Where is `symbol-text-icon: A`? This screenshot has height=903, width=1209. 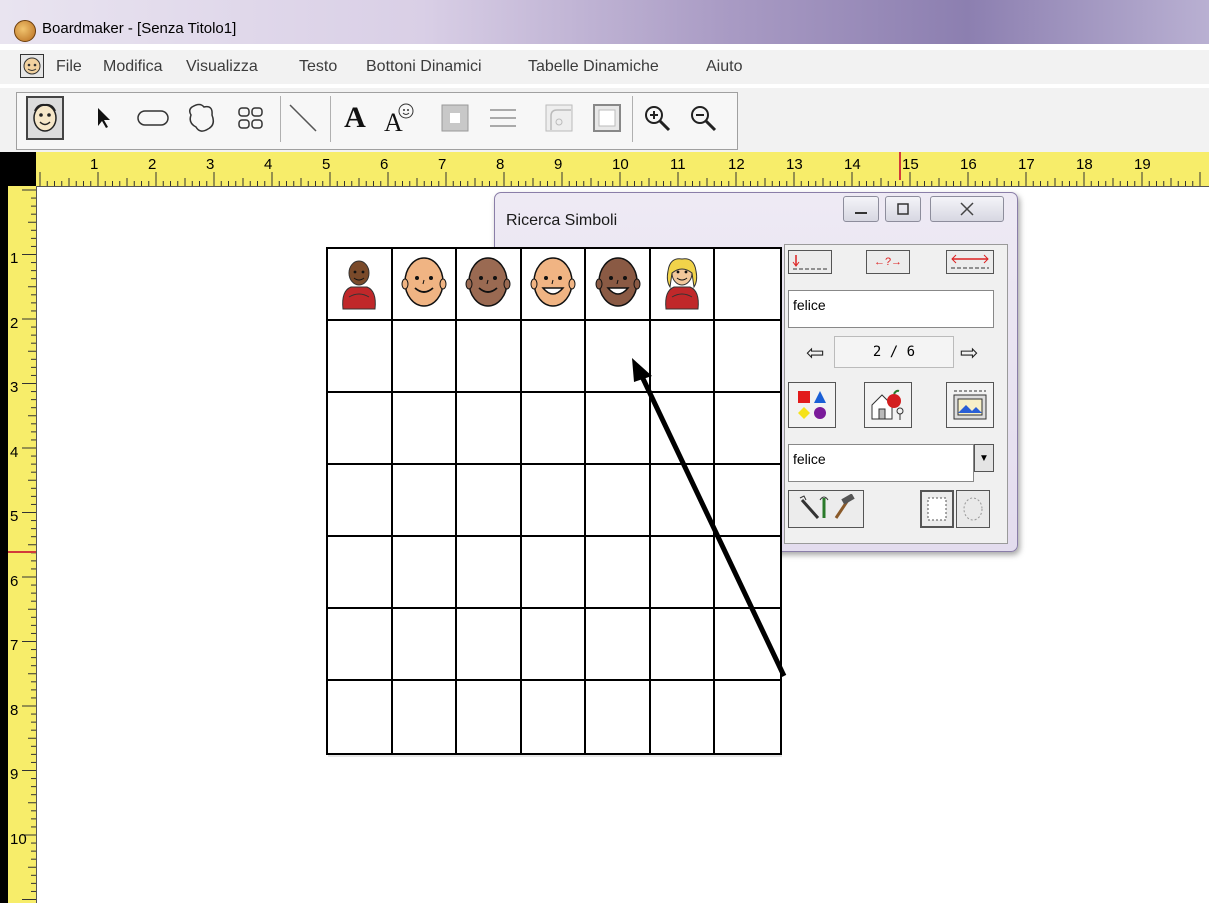
symbol-text-icon: A is located at coordinates (399, 118).